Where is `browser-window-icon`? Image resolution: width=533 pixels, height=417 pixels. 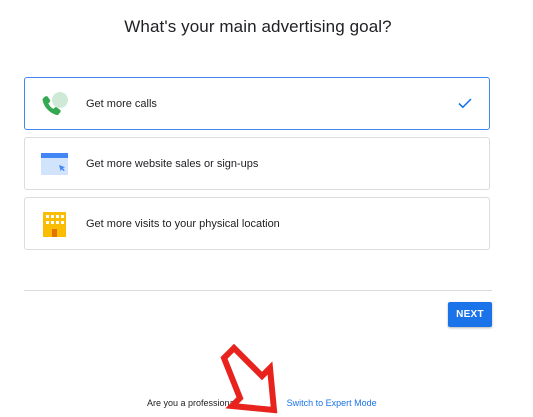 browser-window-icon is located at coordinates (54, 164).